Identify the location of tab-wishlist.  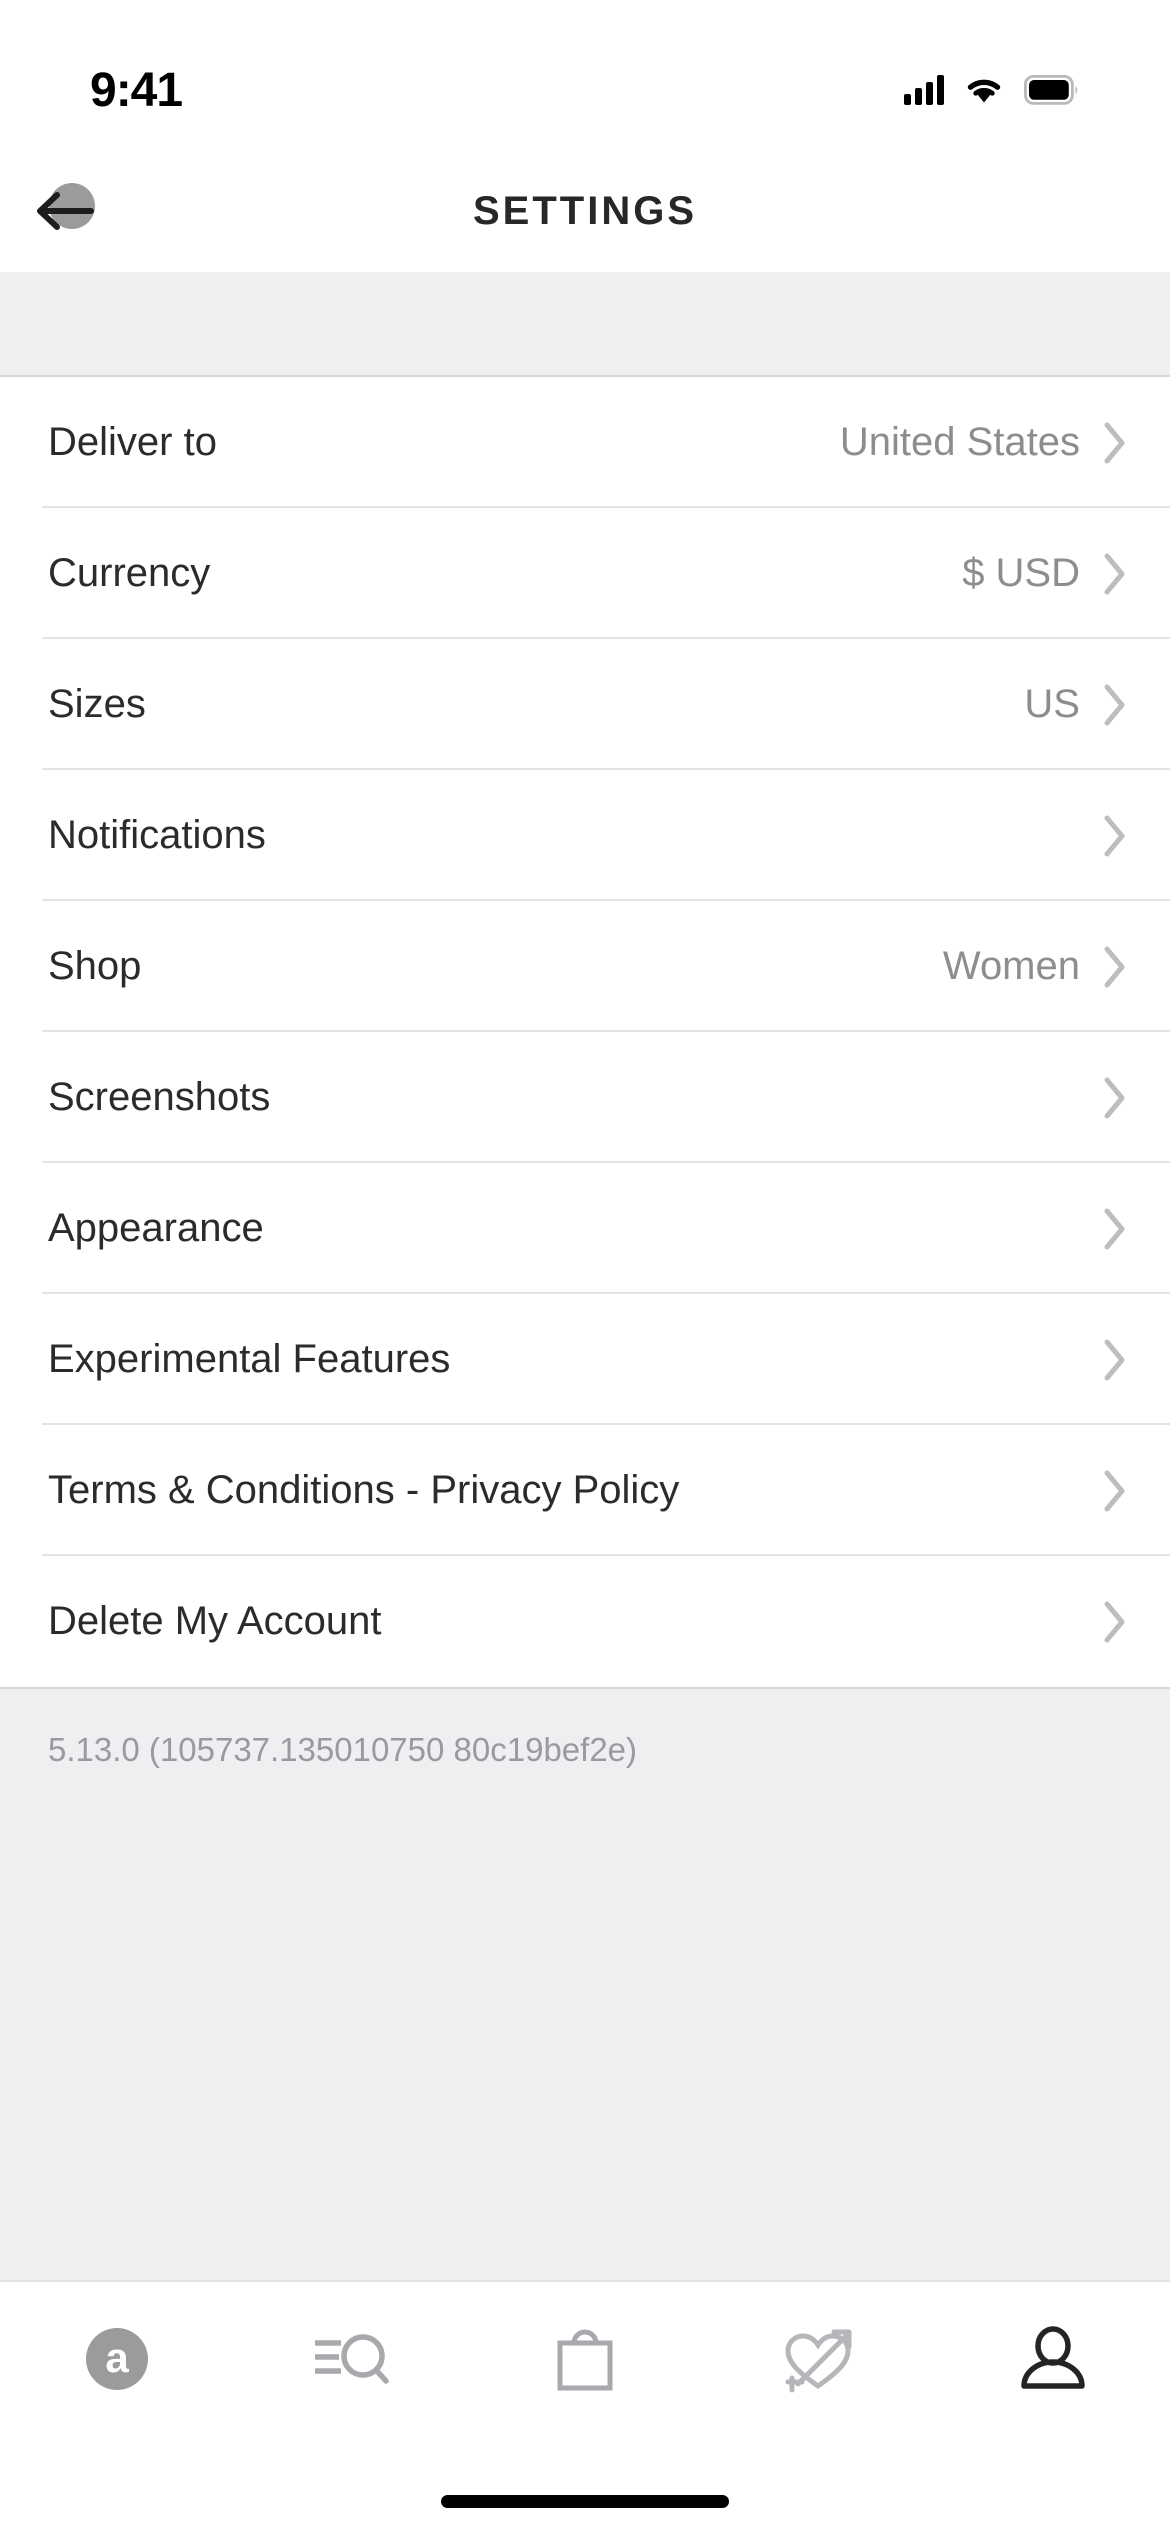
(819, 2359).